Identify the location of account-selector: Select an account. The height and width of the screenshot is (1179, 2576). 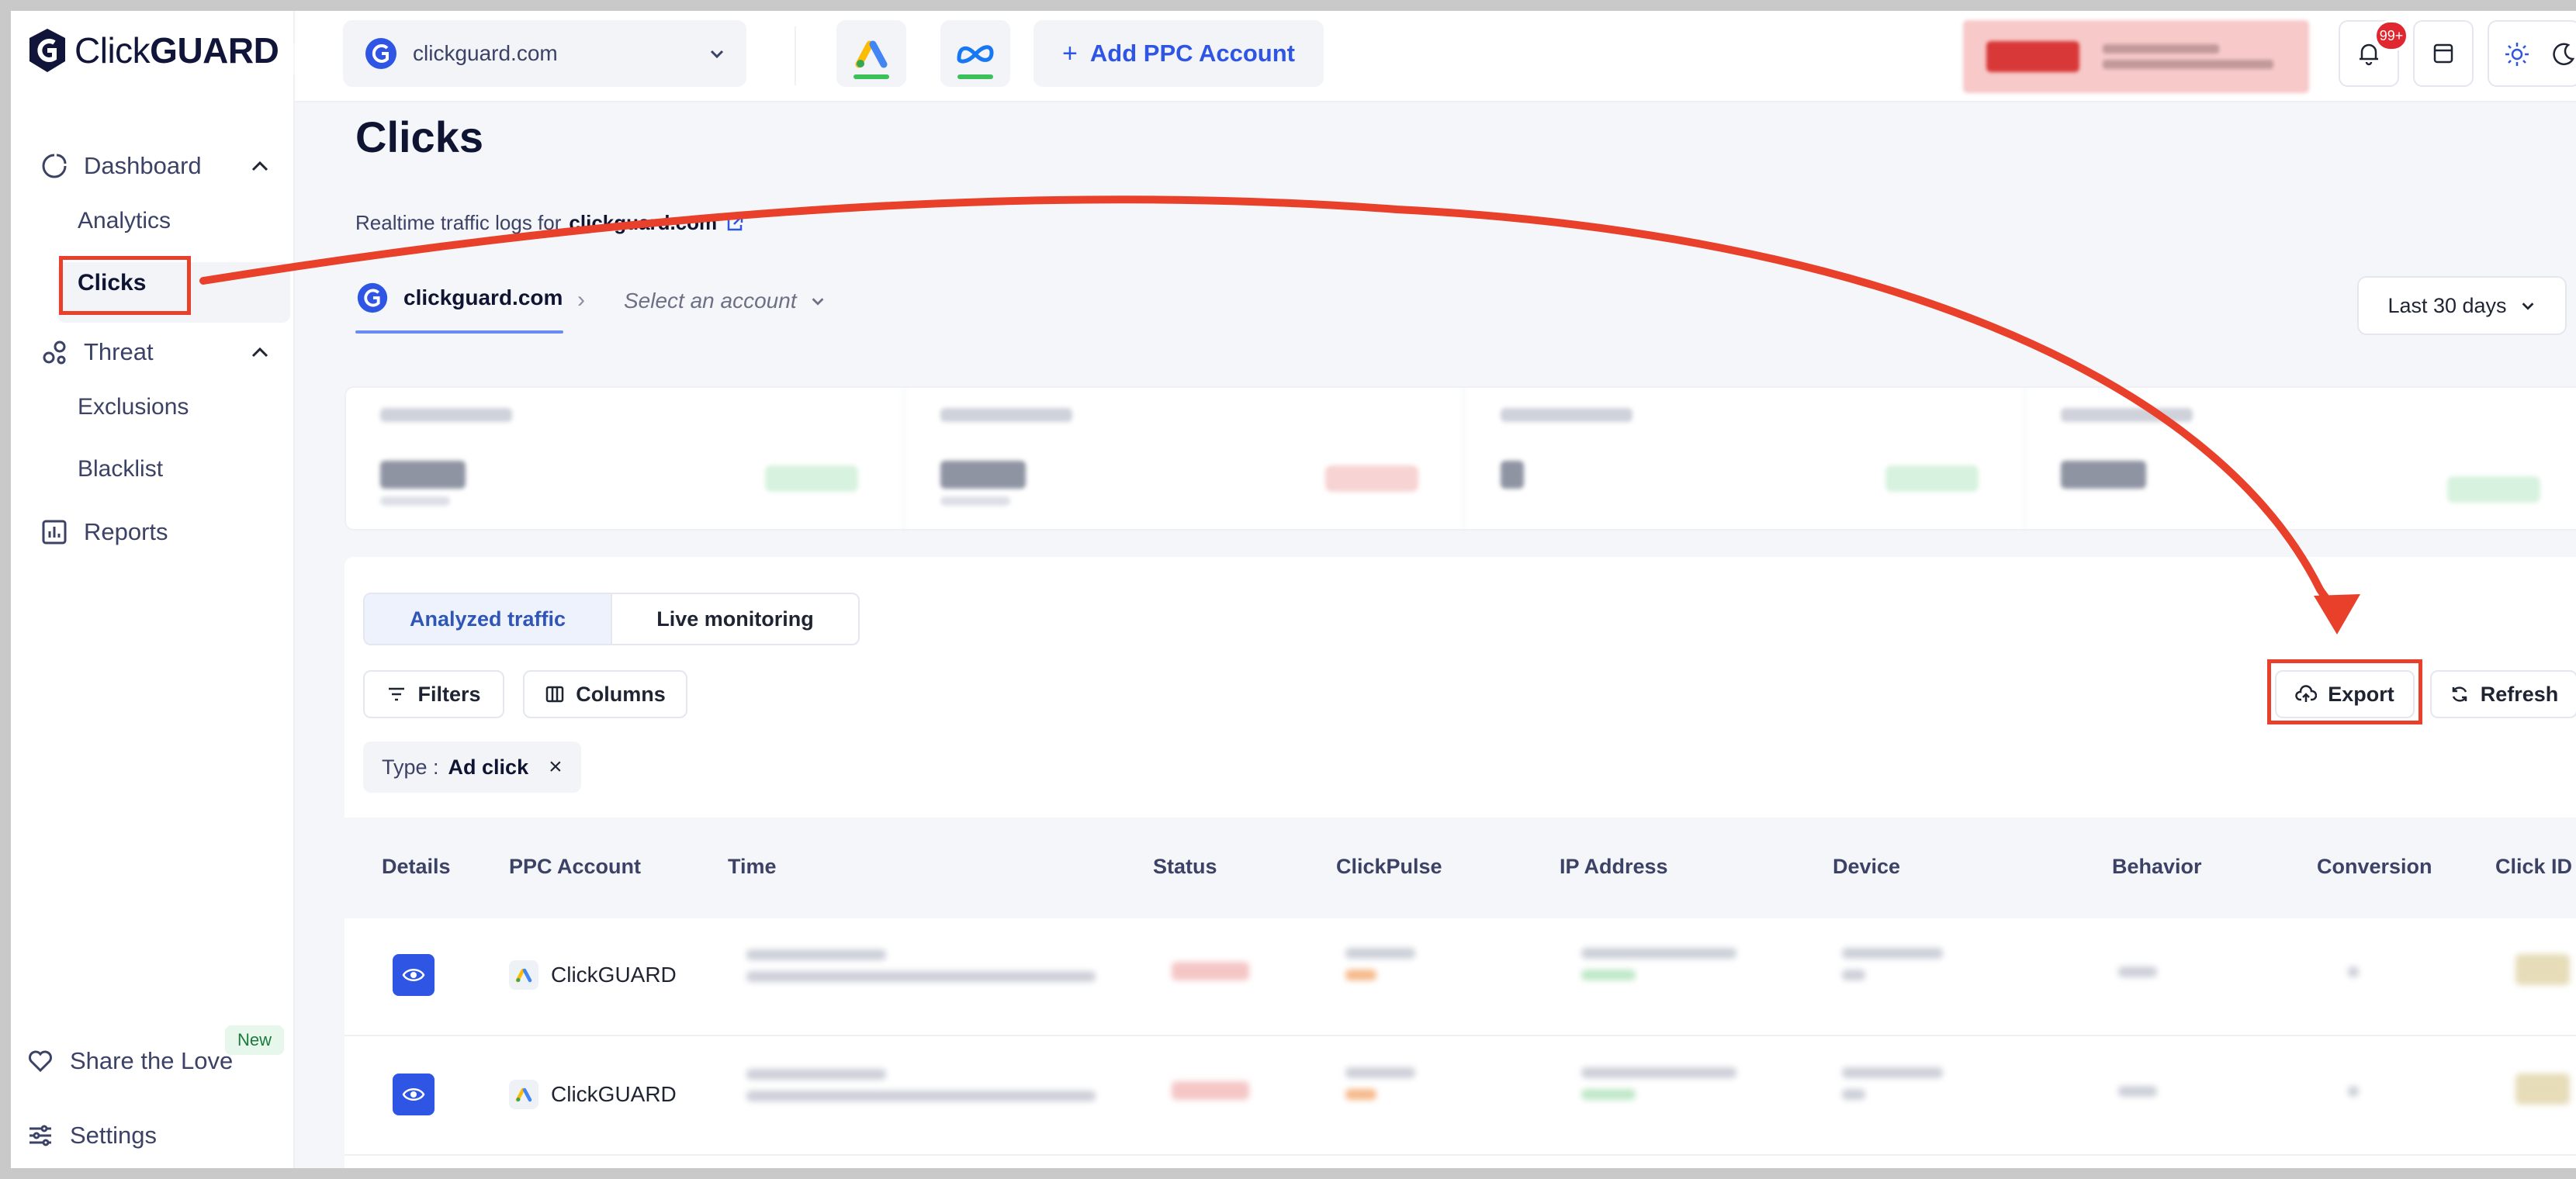
(725, 301).